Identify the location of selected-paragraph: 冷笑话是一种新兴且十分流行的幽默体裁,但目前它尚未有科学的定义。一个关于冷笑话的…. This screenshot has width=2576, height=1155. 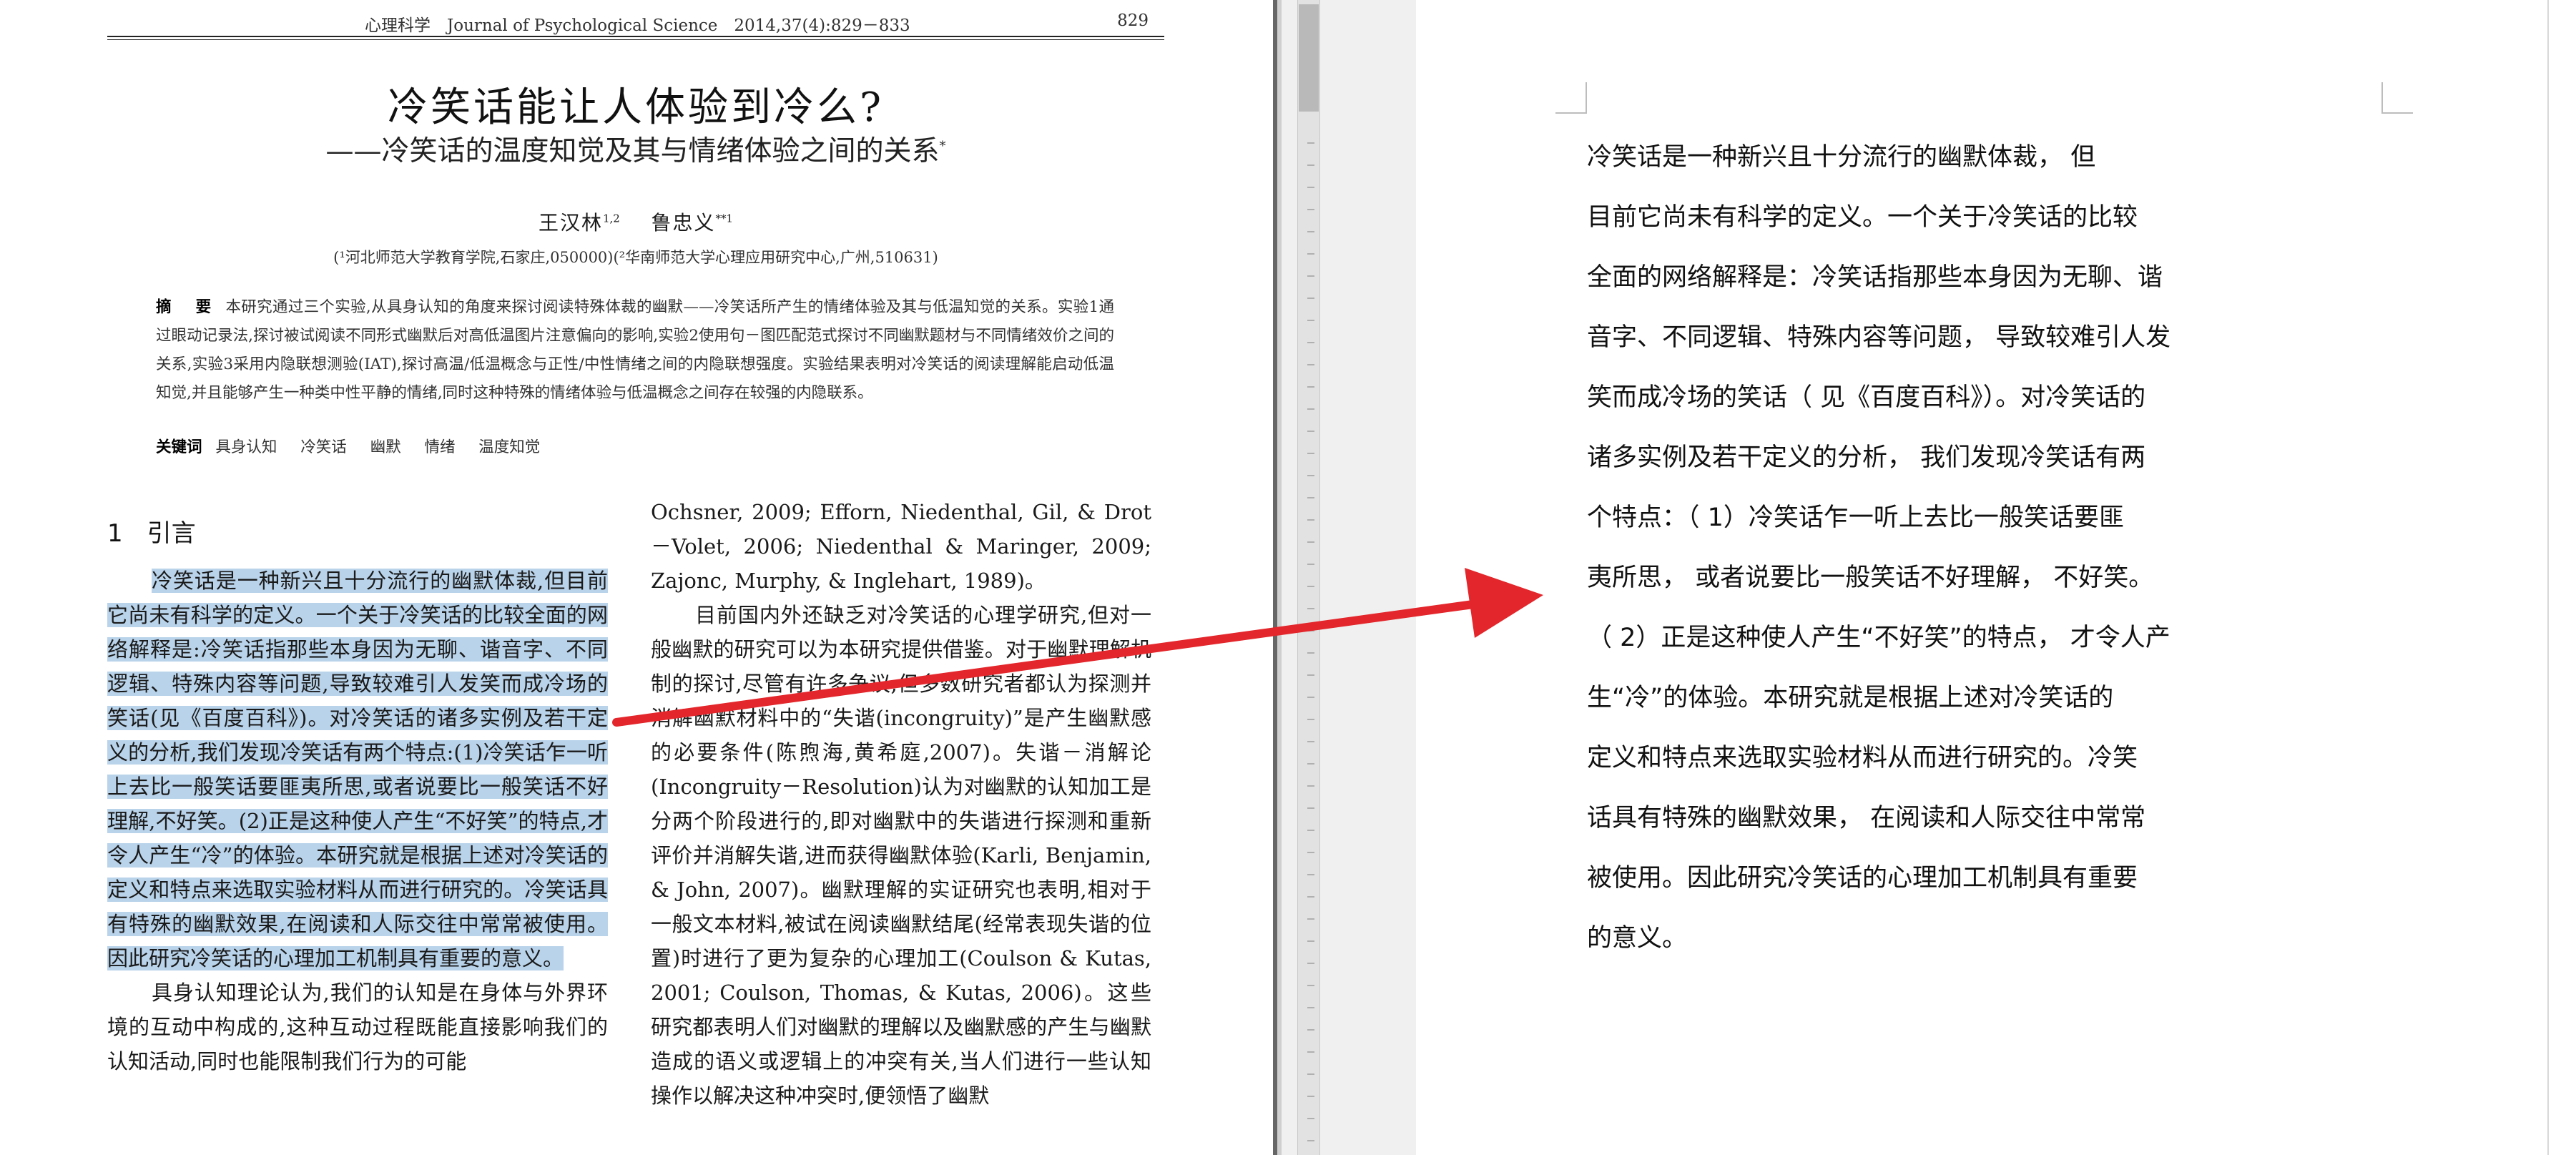
(358, 769).